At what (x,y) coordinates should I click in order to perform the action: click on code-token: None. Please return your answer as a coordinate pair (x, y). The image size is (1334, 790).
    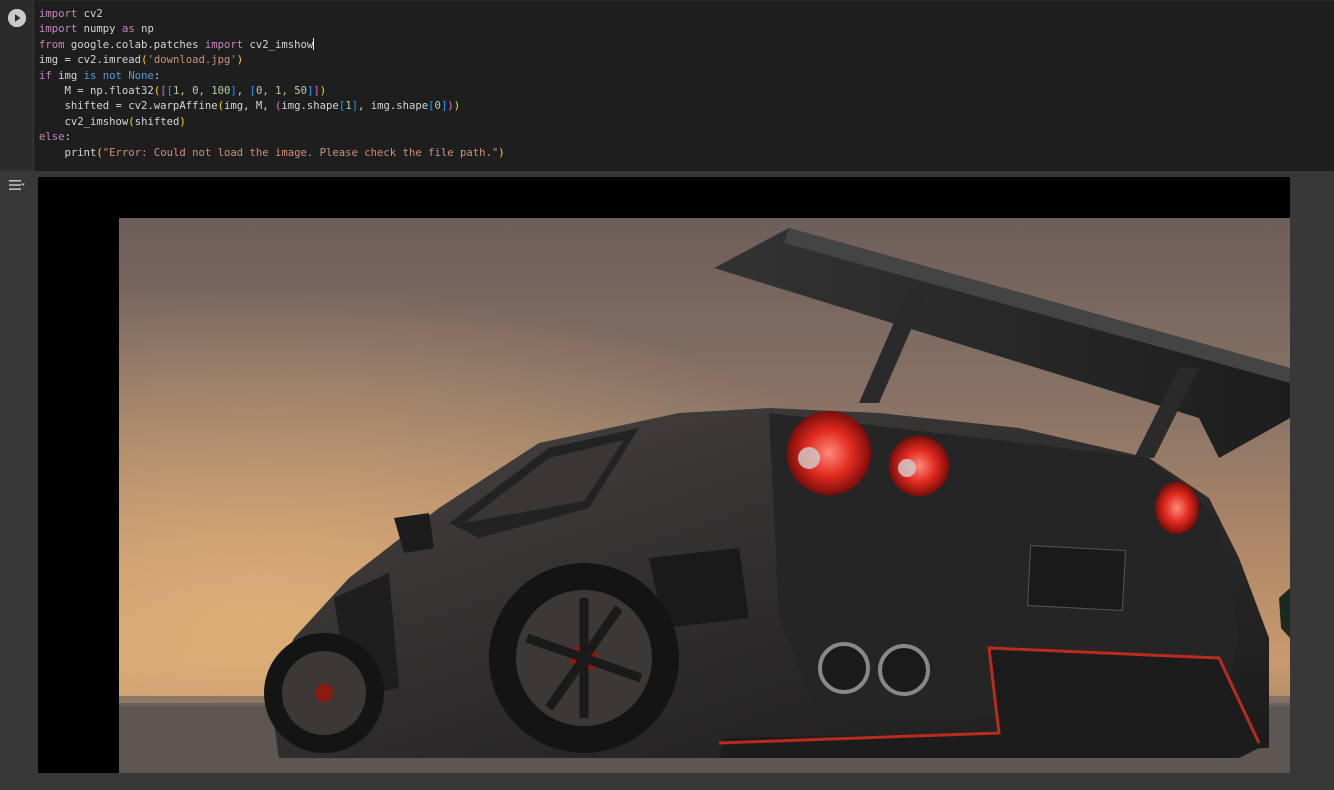
    Looking at the image, I should click on (141, 75).